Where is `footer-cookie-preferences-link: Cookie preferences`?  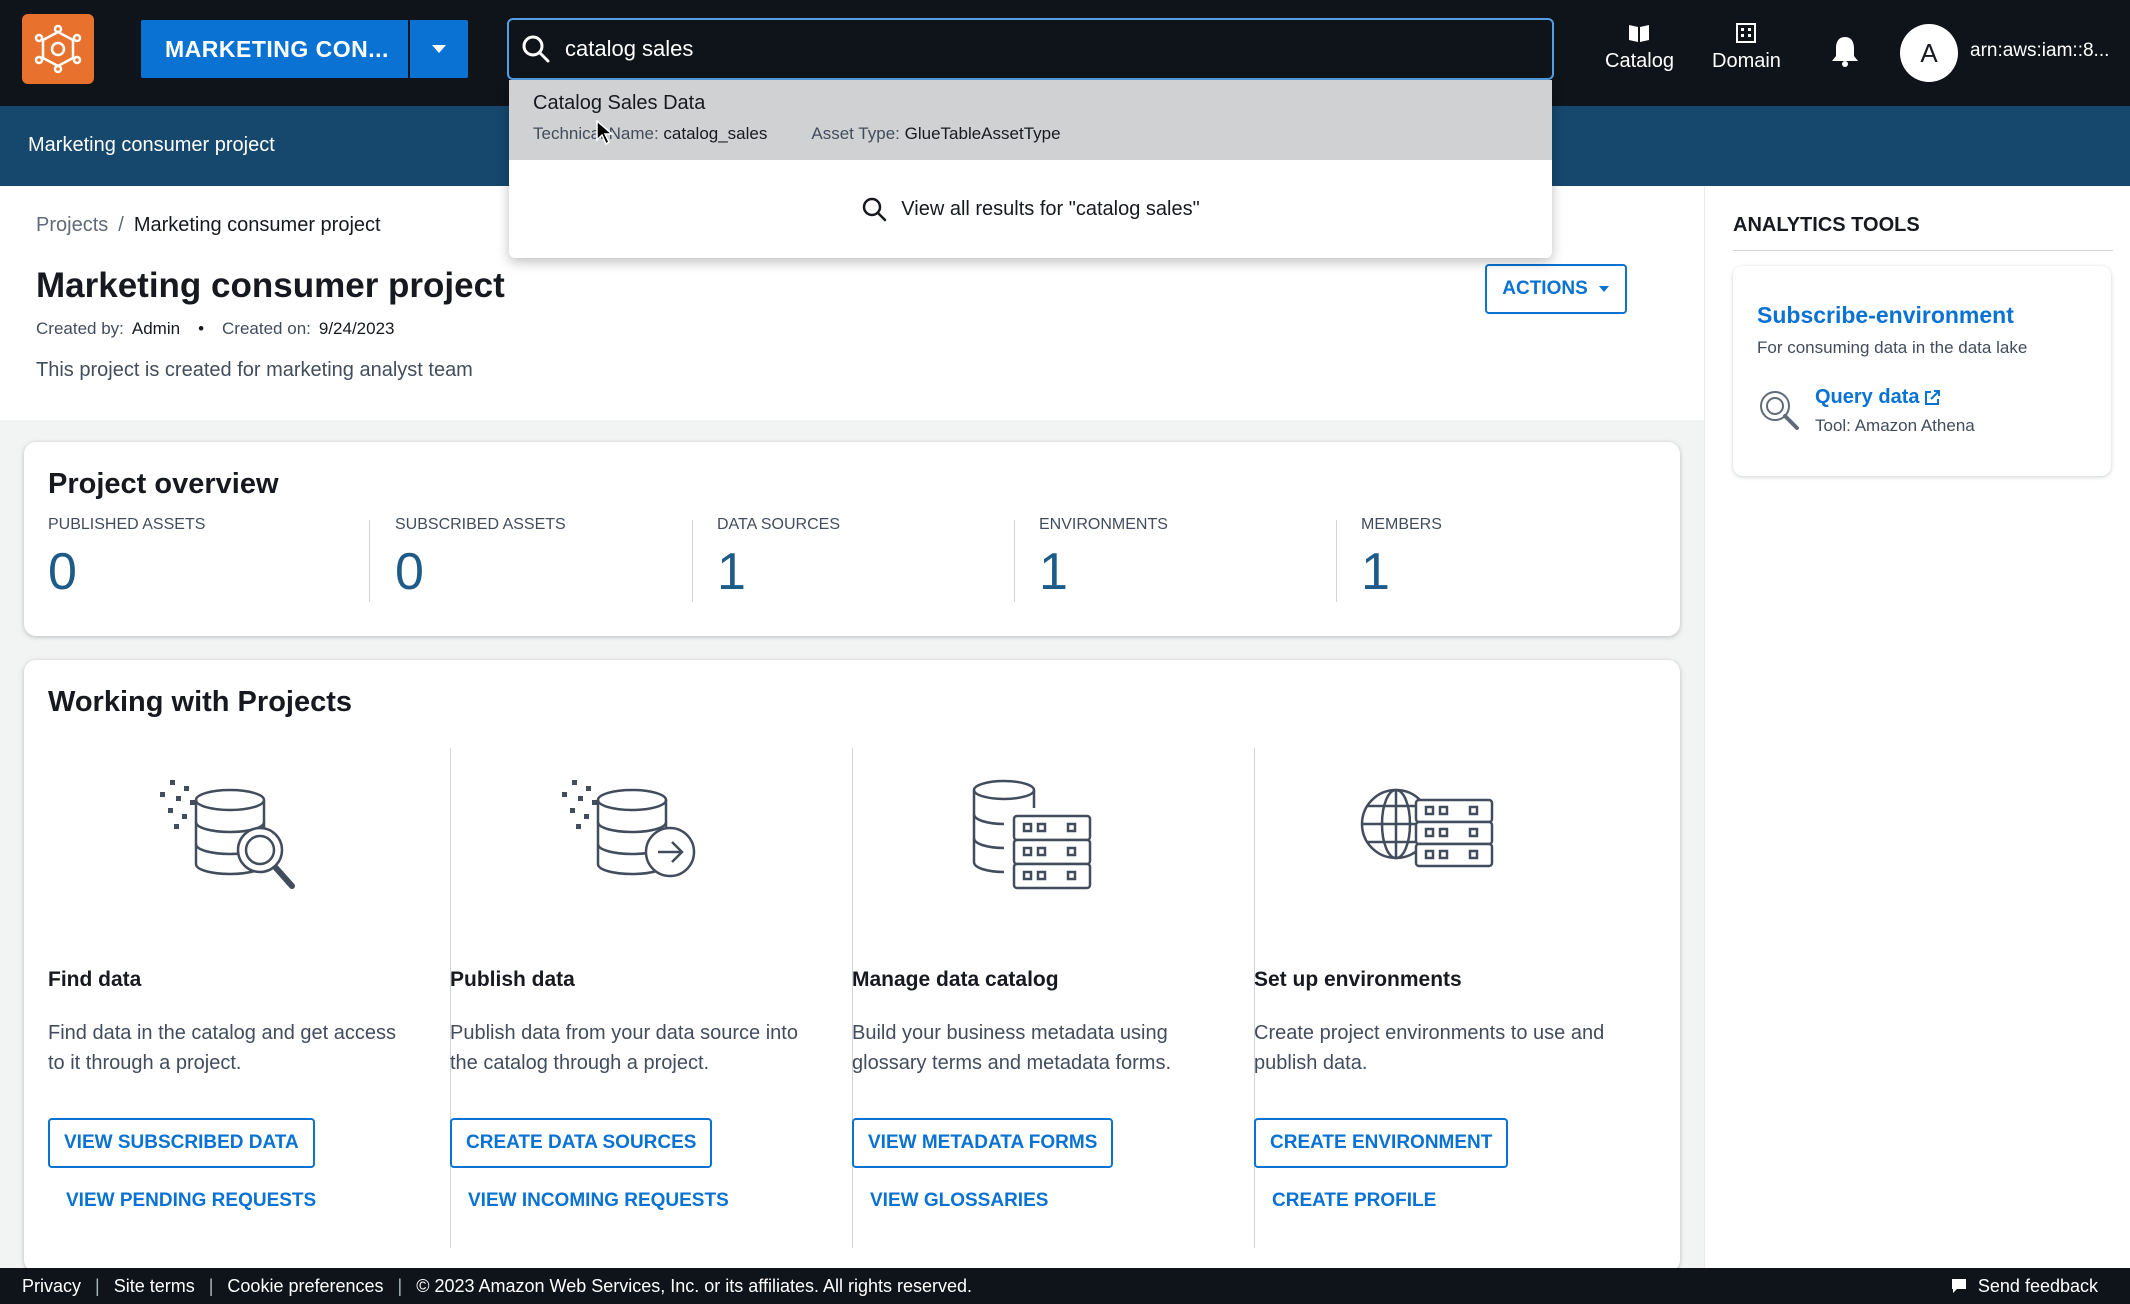 footer-cookie-preferences-link: Cookie preferences is located at coordinates (305, 1286).